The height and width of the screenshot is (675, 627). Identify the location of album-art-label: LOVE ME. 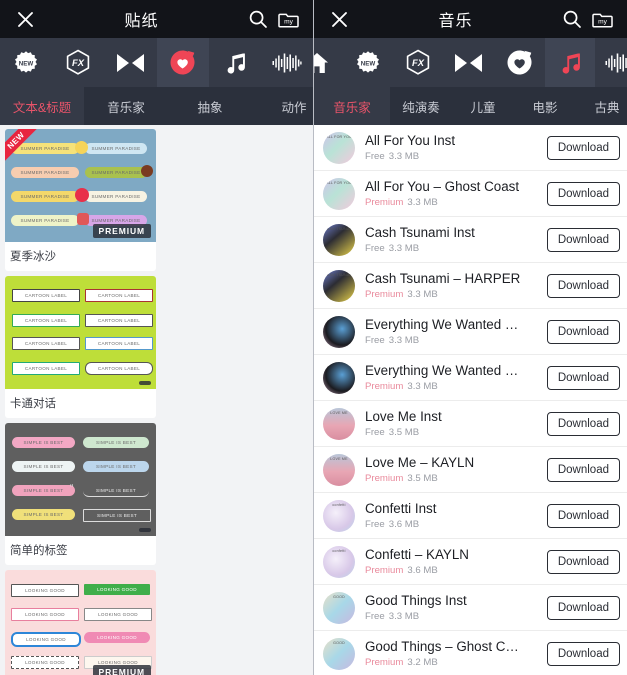
(339, 458).